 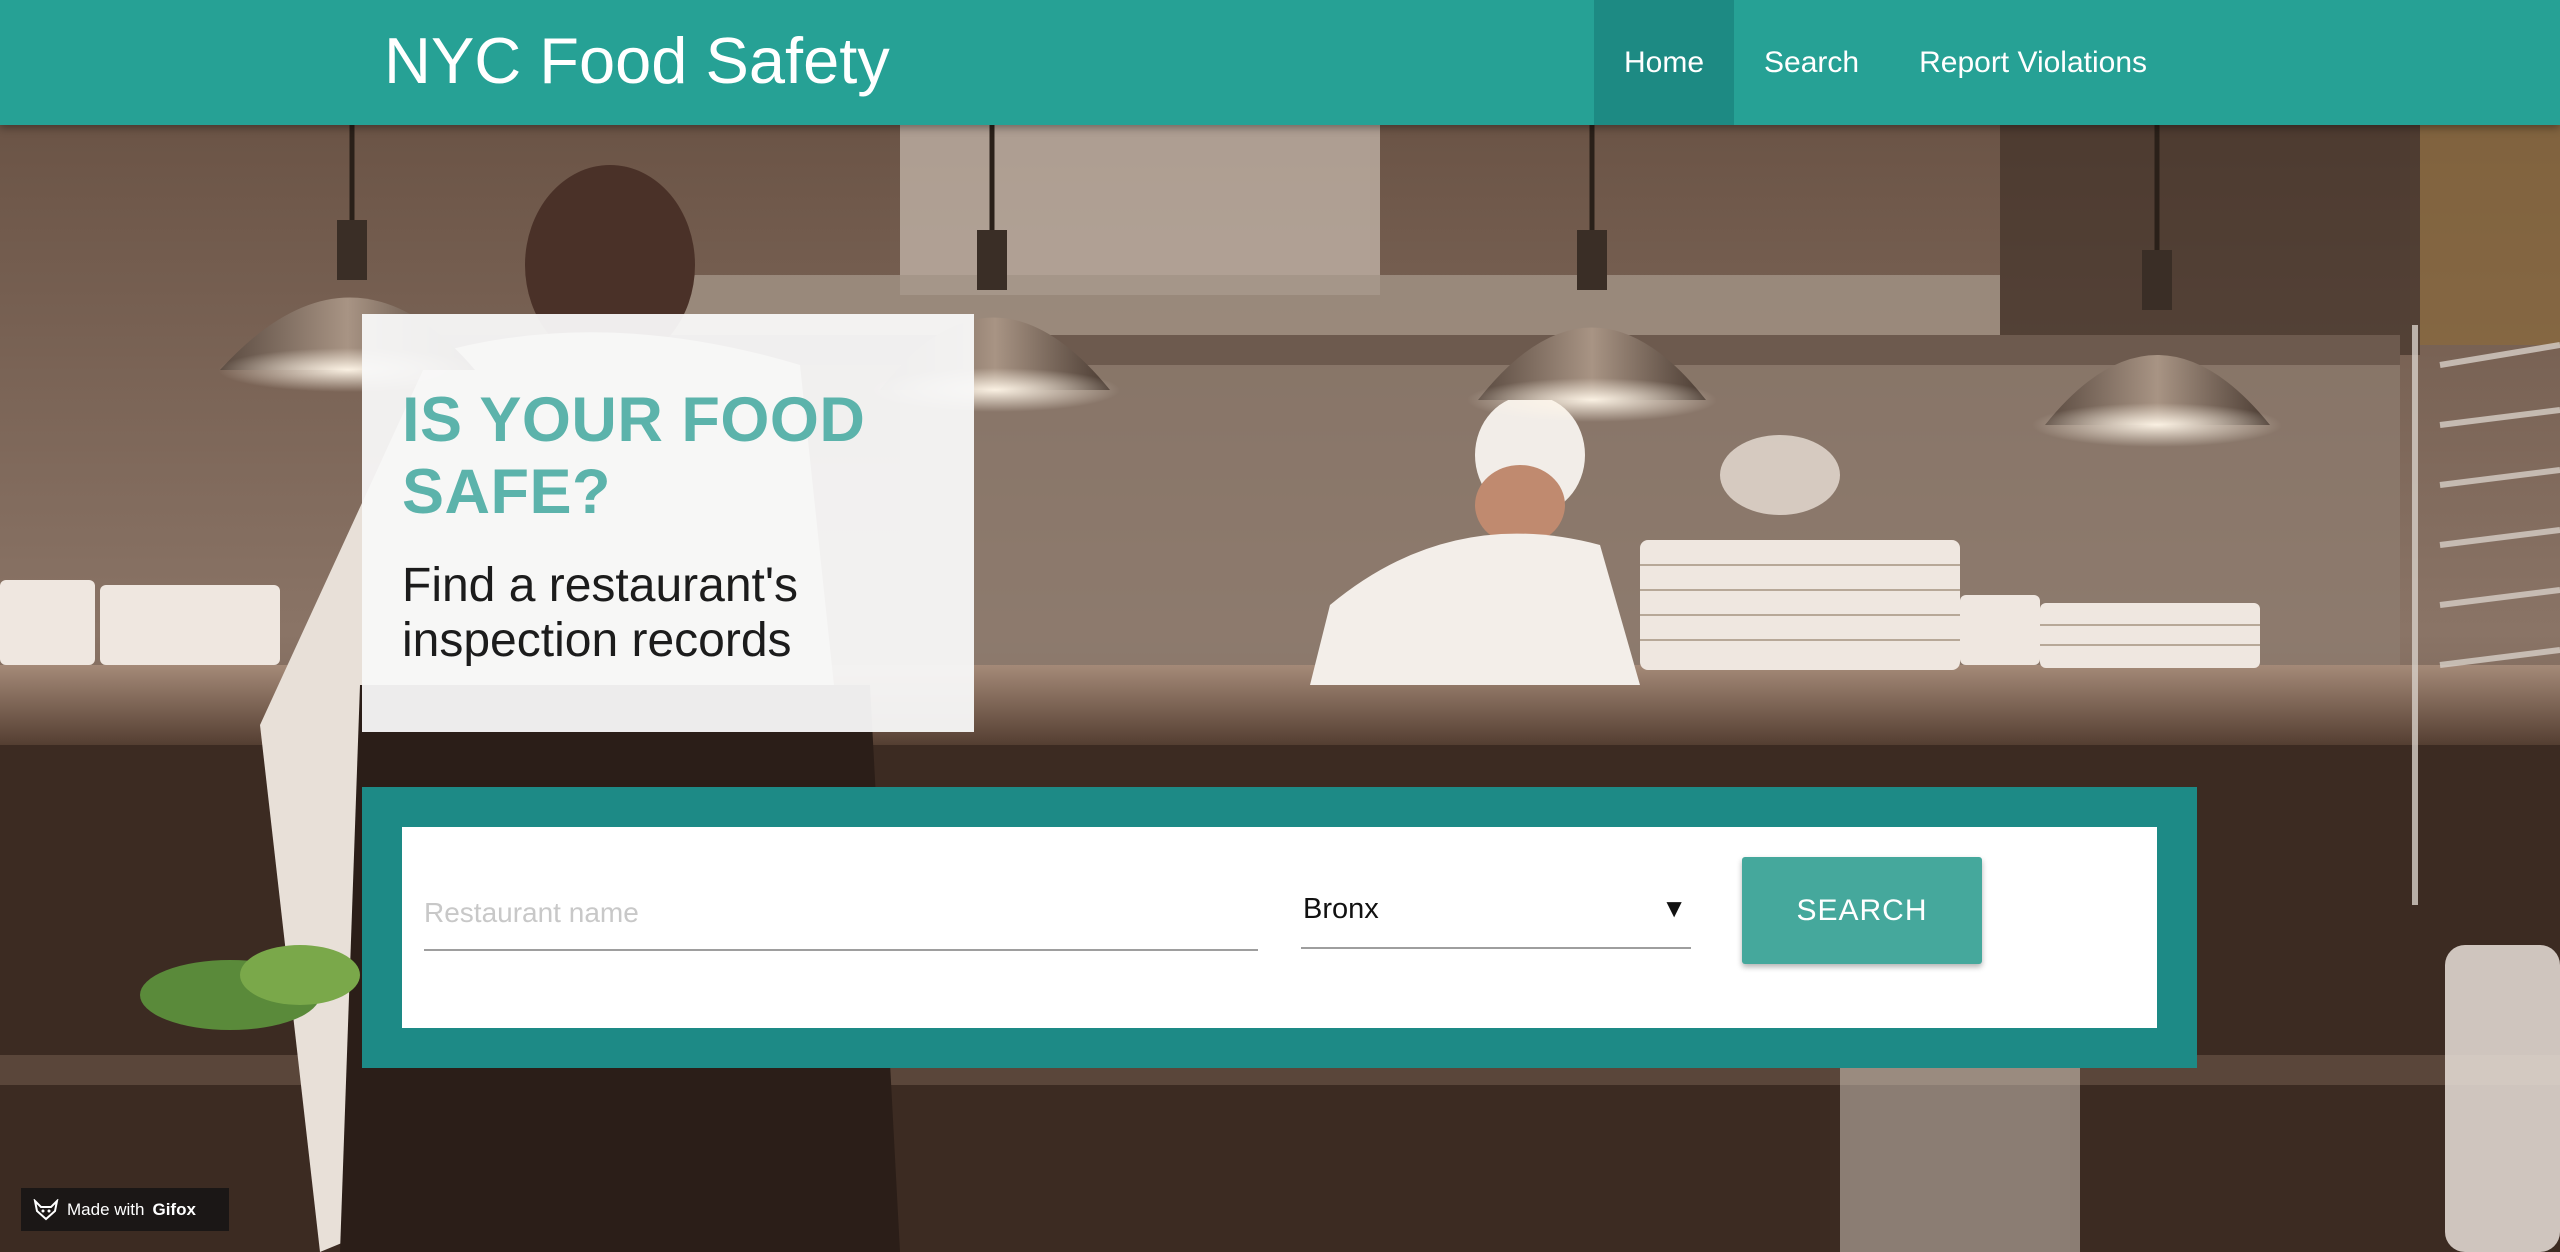 I want to click on borough-select: Bronx ▼, so click(x=1496, y=913).